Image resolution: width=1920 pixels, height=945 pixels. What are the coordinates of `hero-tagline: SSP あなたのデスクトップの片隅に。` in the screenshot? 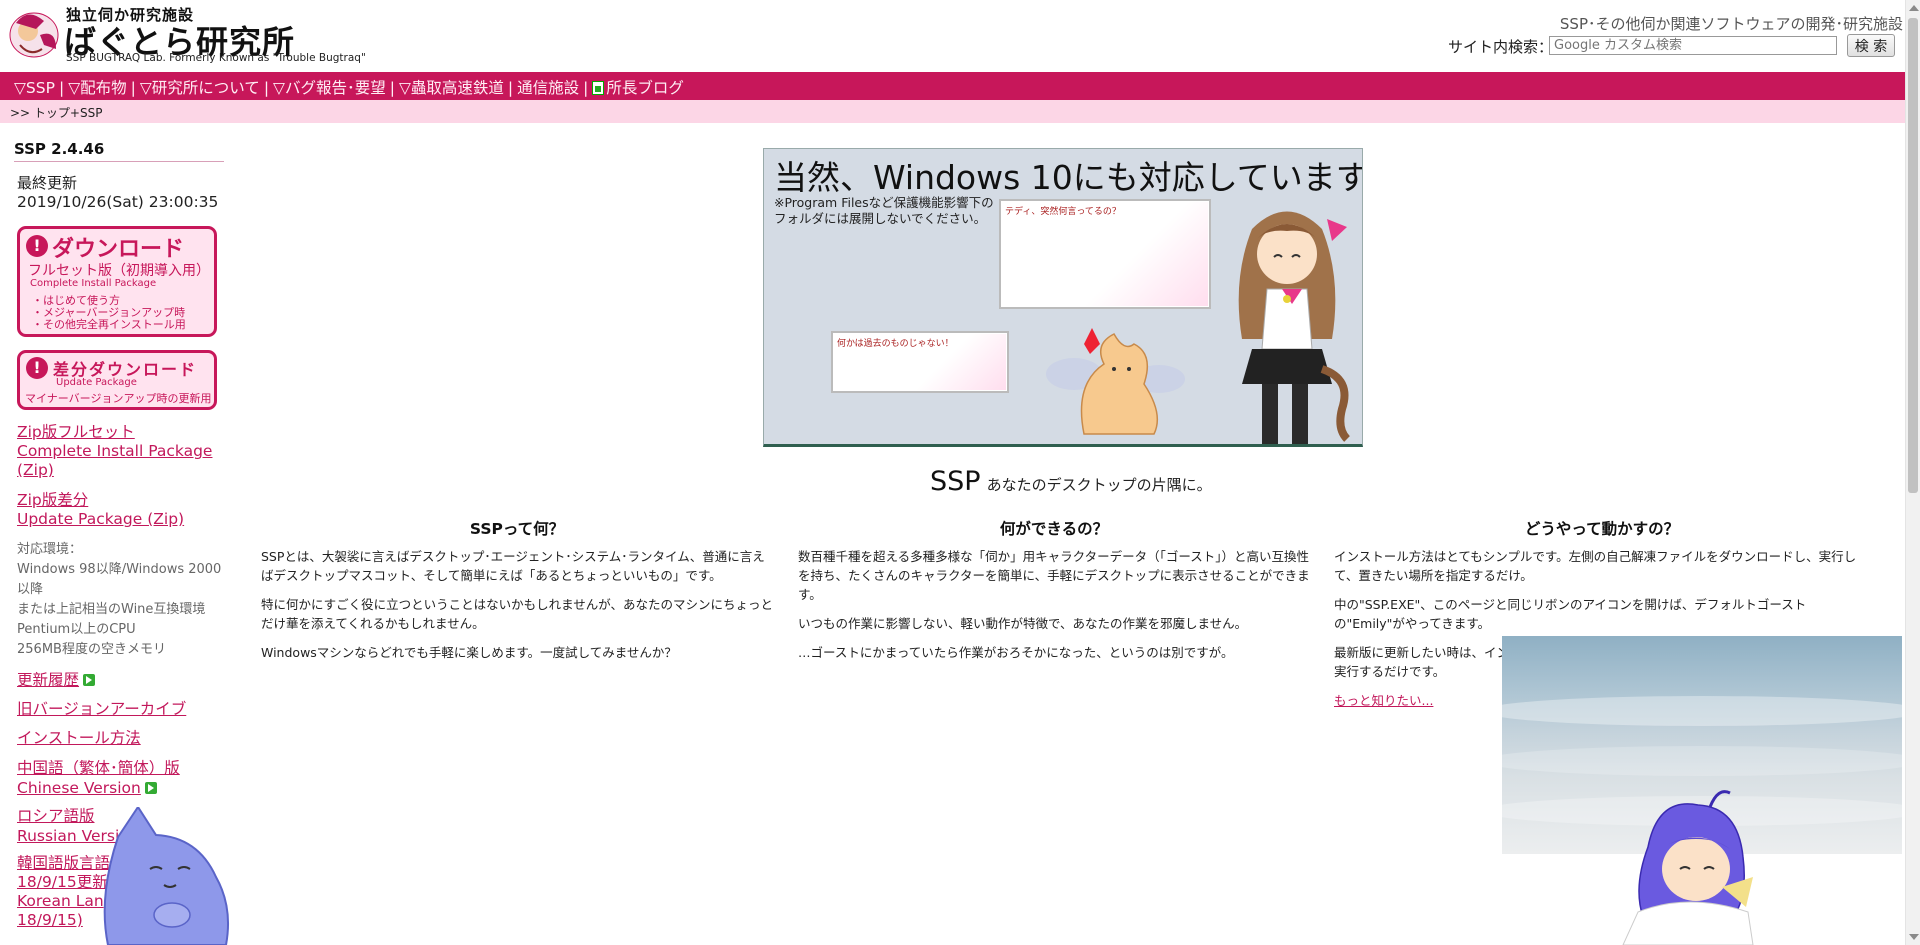 It's located at (1071, 481).